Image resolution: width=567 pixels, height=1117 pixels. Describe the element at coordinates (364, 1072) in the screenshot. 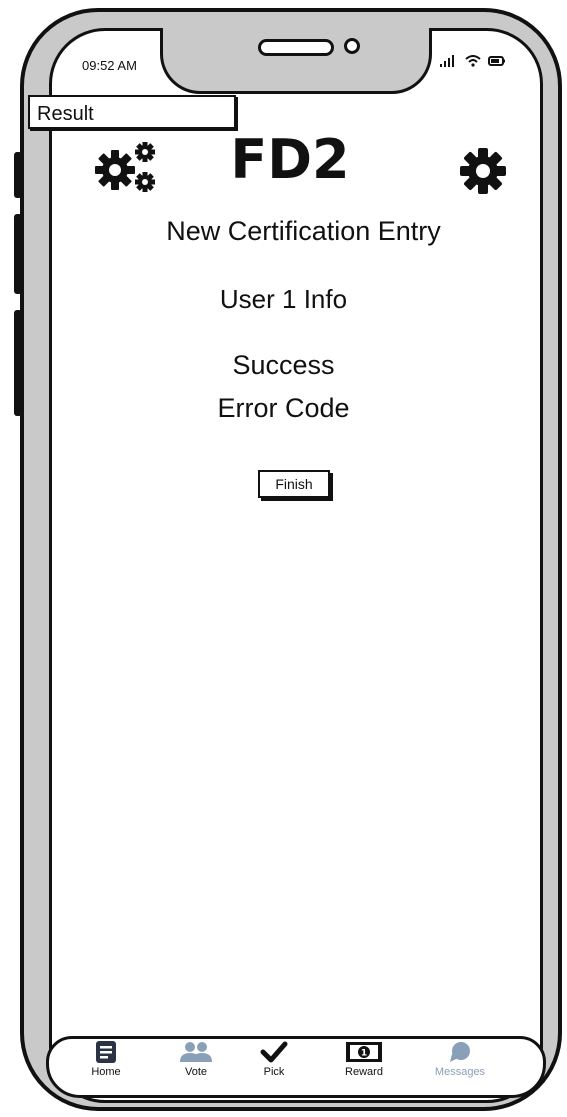

I see `tab-label: Reward` at that location.